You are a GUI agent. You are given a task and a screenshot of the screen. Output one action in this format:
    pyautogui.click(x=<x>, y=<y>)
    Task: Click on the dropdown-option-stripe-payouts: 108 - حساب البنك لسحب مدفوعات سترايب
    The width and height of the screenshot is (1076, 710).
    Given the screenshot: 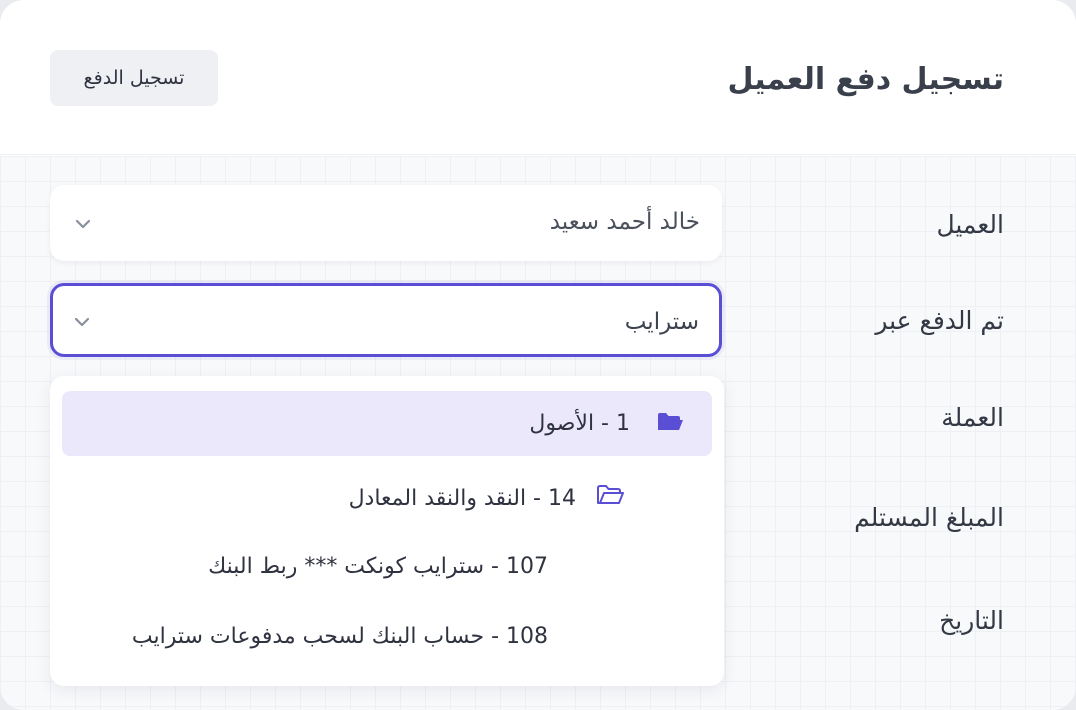 What is the action you would take?
    pyautogui.click(x=340, y=636)
    